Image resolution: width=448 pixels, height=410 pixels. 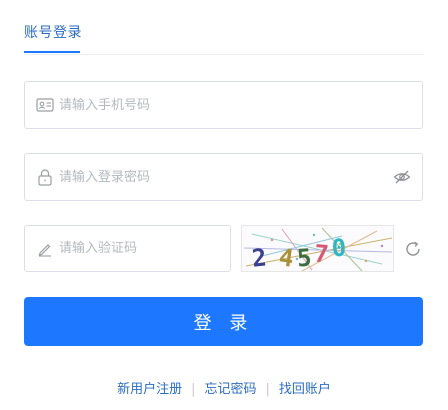 I want to click on captcha-image: 2 4 5 7 0, so click(x=317, y=248).